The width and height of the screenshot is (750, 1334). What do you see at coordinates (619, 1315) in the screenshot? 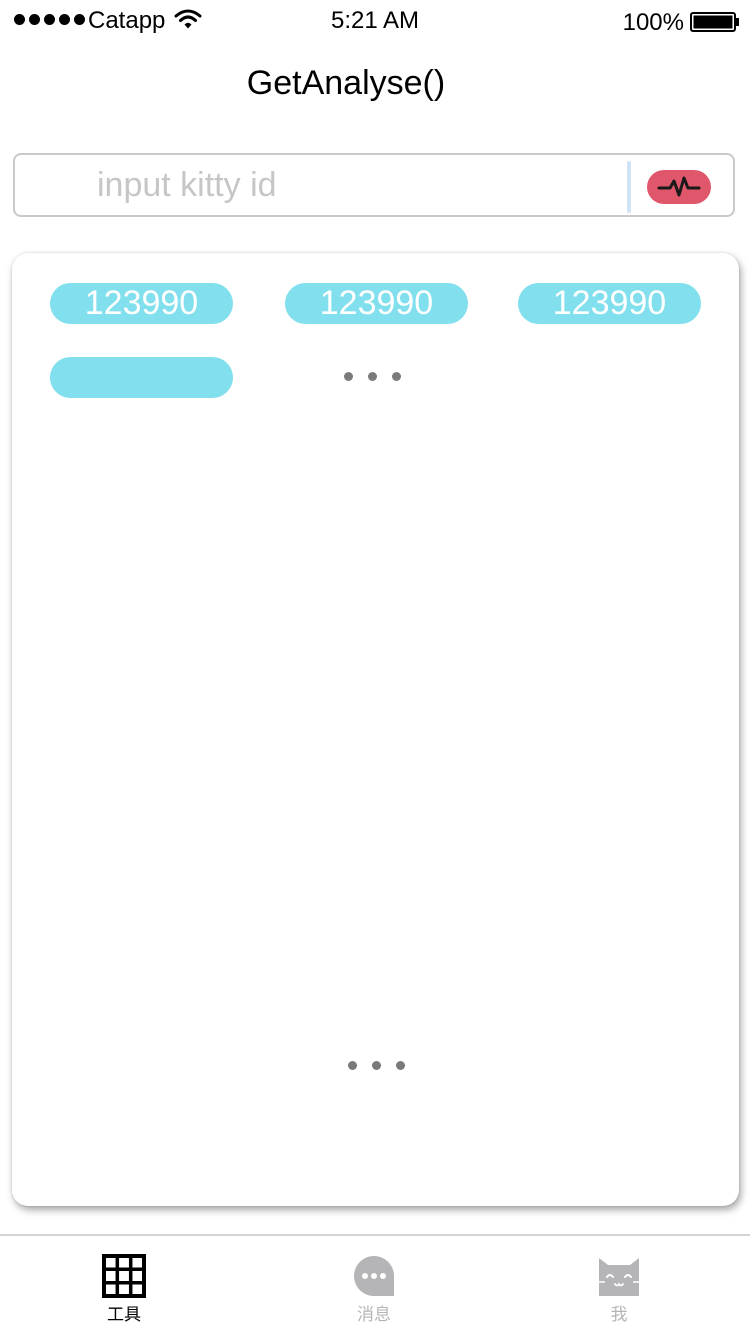
I see `tab-me-label: 我` at bounding box center [619, 1315].